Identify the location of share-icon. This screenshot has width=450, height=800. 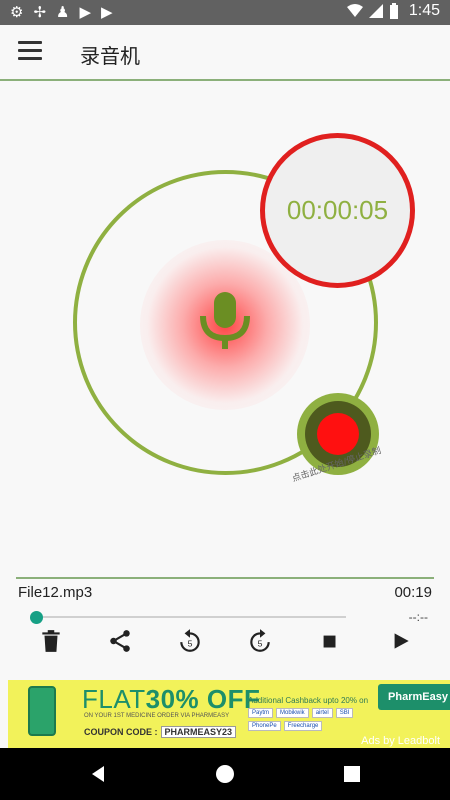
(120, 641).